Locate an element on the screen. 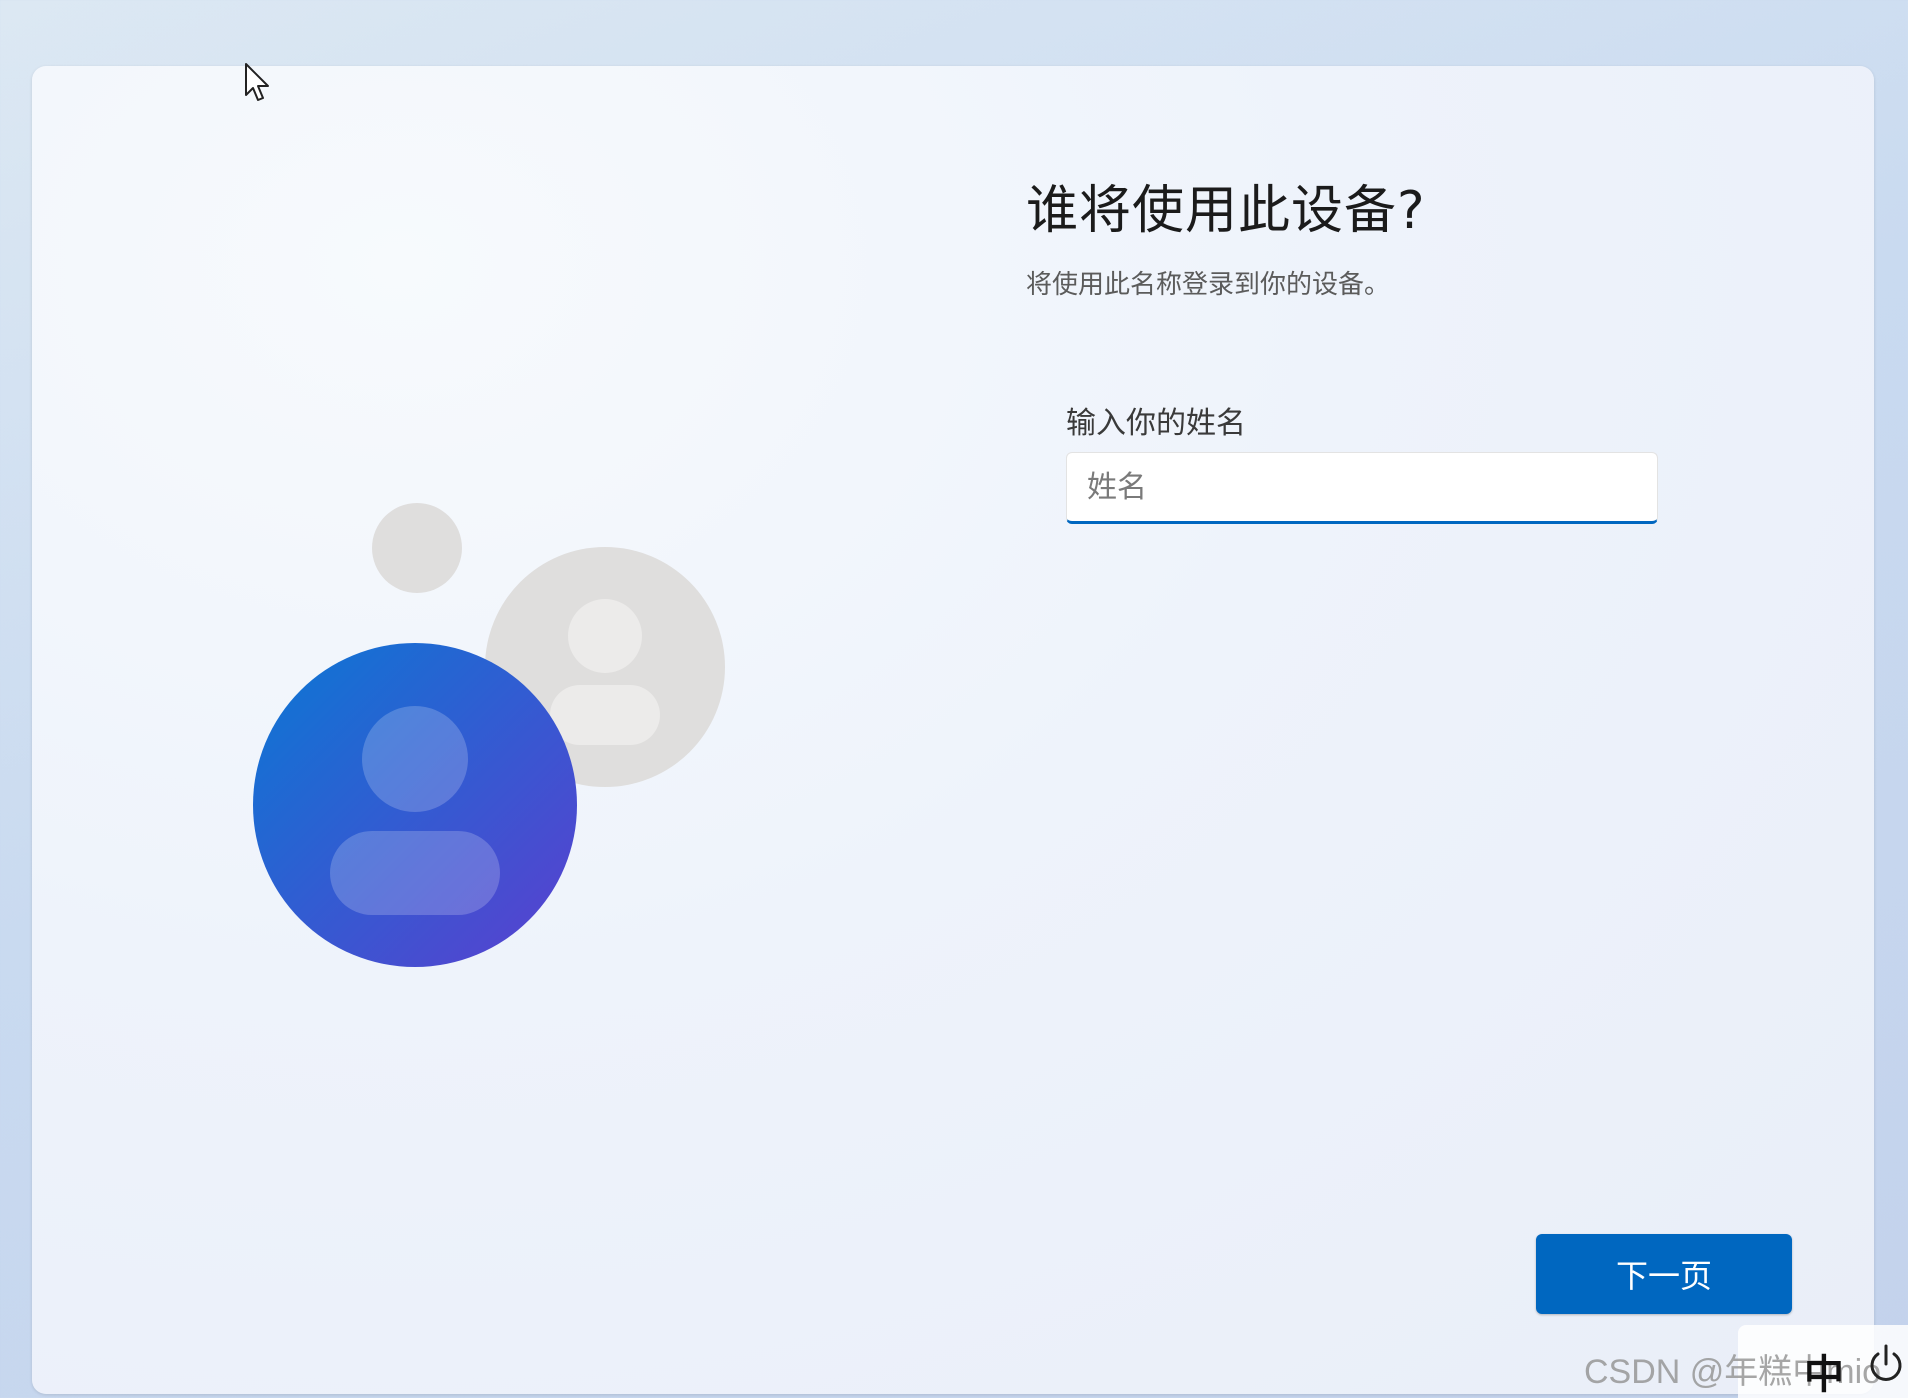  page-title: 谁将使用此设备? is located at coordinates (1226, 211).